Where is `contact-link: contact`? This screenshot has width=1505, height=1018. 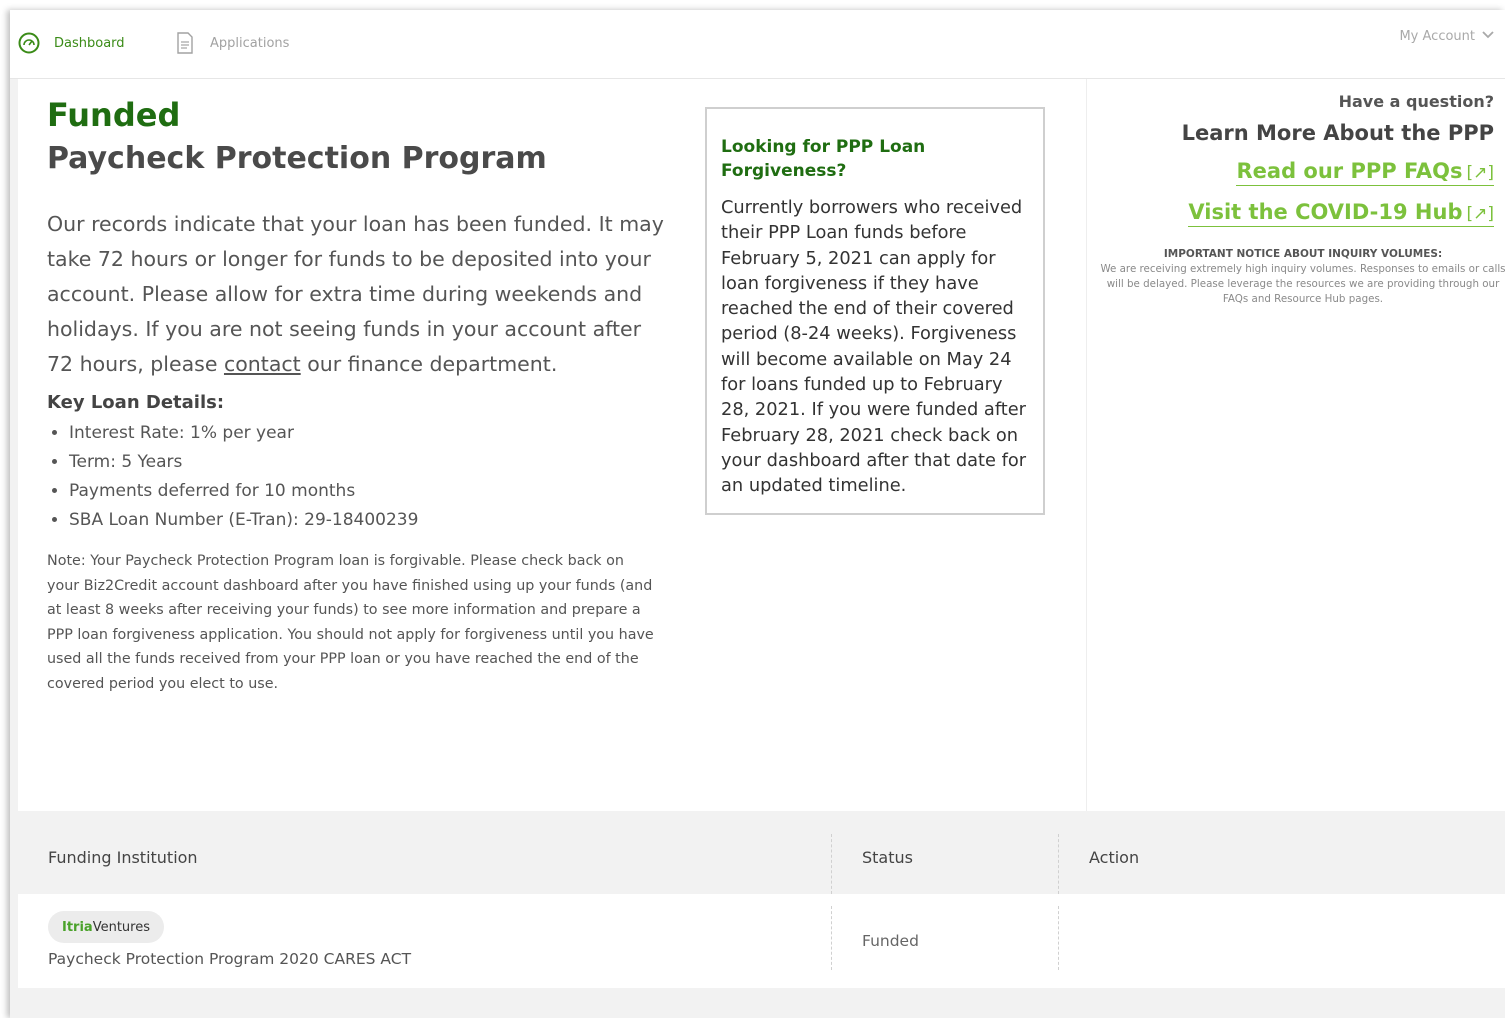
contact-link: contact is located at coordinates (262, 364).